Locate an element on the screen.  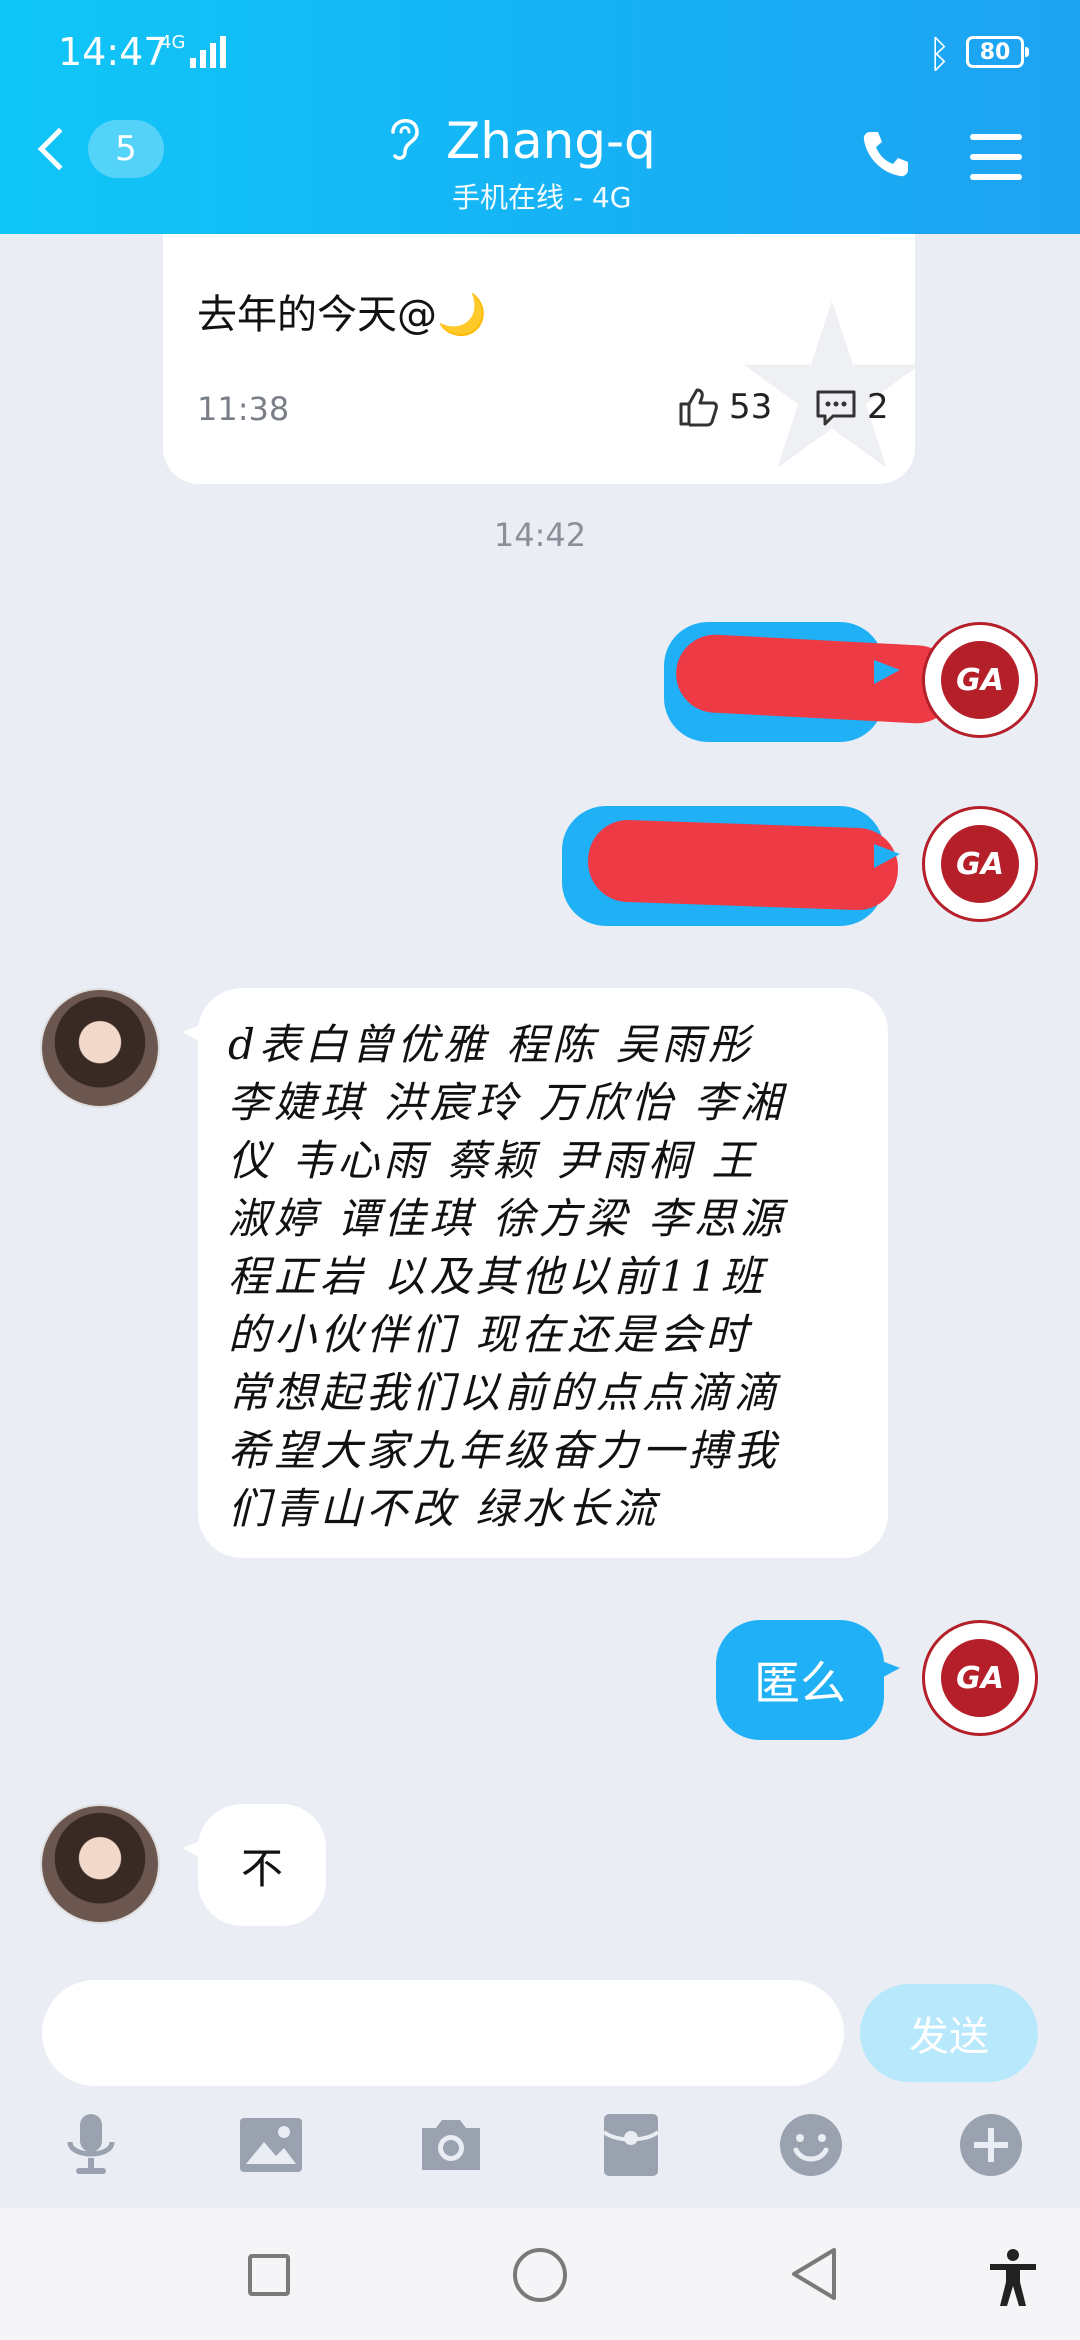
camera-icon is located at coordinates (451, 2145).